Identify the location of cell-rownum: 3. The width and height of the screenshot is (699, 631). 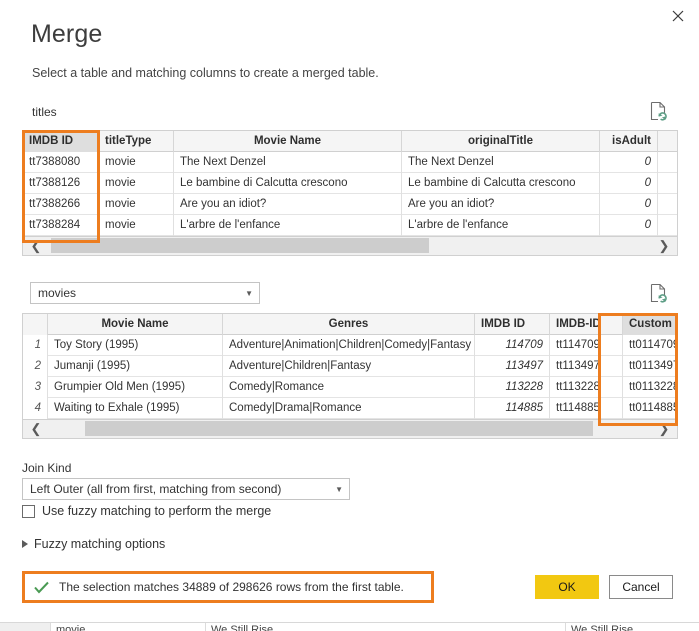
(35, 387).